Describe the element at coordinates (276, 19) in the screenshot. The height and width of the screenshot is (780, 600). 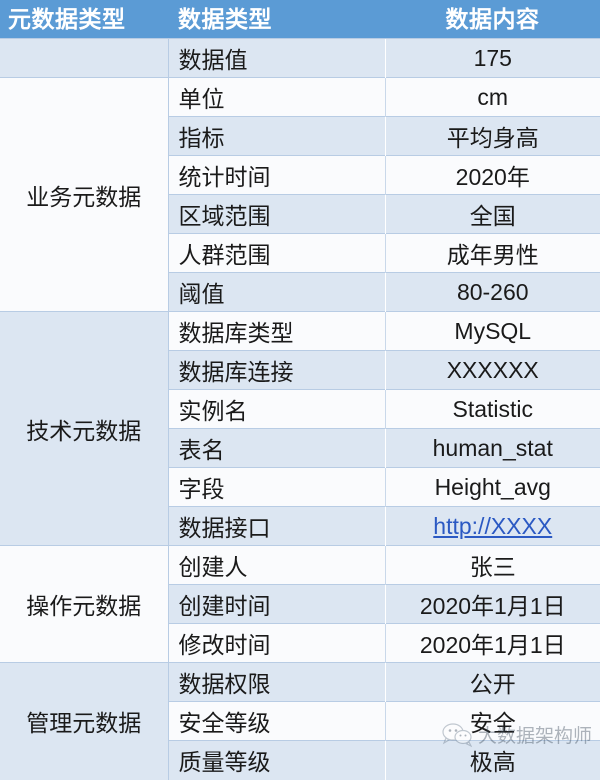
I see `column-header-data-type: 数据类型` at that location.